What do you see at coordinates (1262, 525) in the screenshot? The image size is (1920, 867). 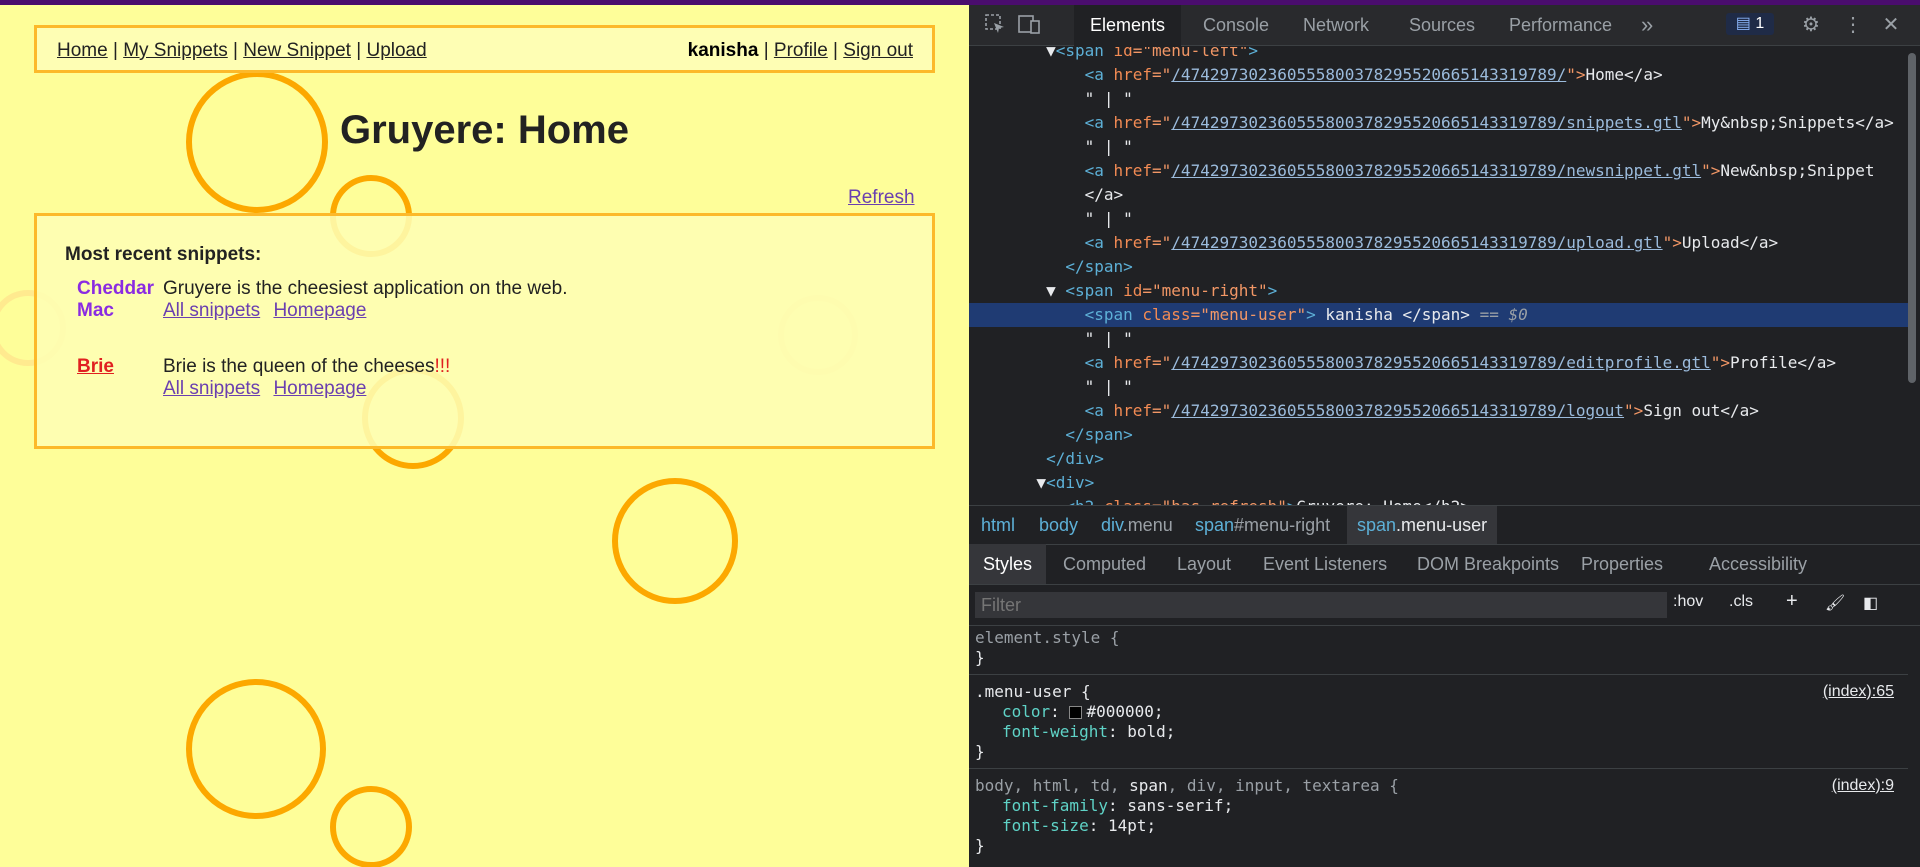 I see `breadcrumb-span-menu-right: span#menu-right` at bounding box center [1262, 525].